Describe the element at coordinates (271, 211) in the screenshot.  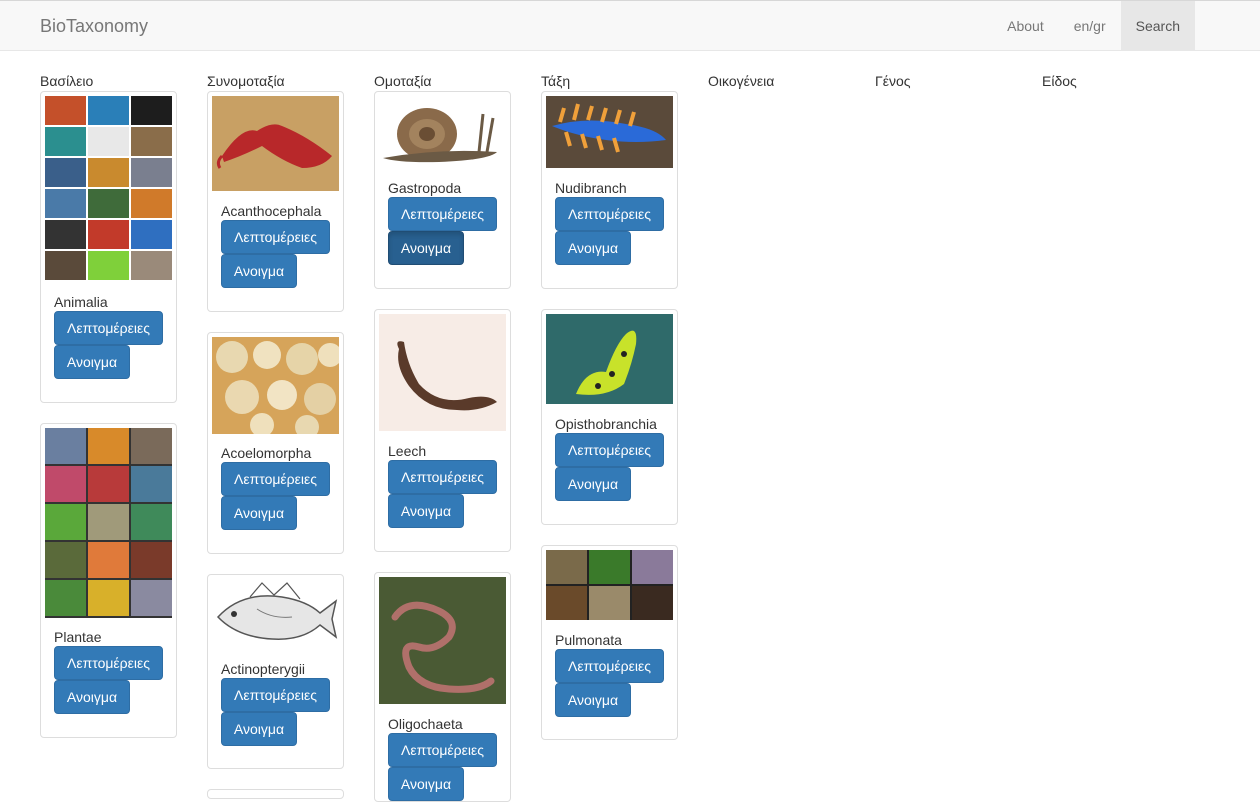
I see `taxon-name: Acanthocephala` at that location.